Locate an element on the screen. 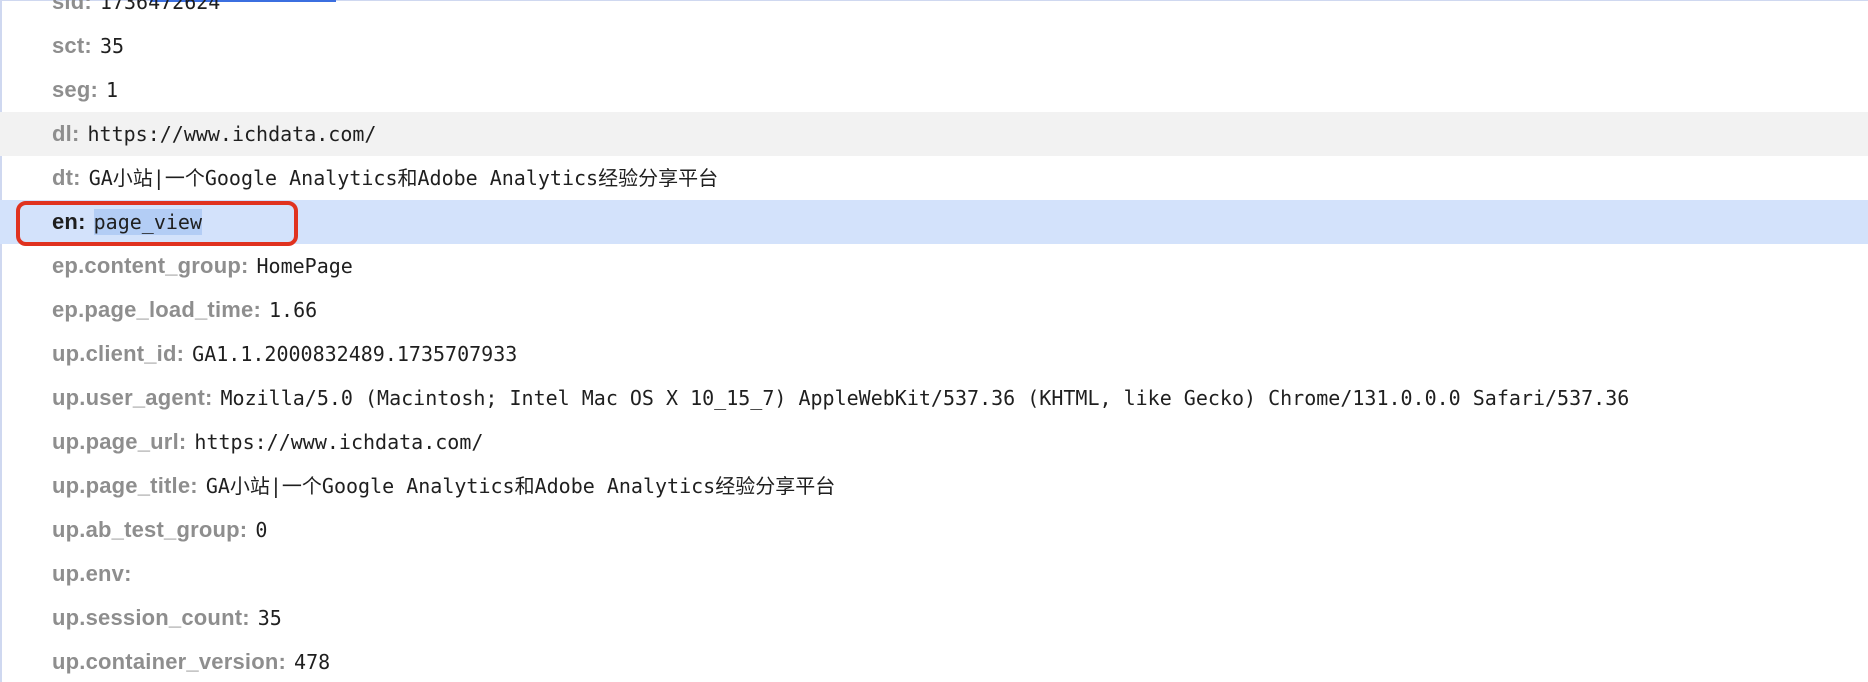  param-key: up.container_version: is located at coordinates (169, 661).